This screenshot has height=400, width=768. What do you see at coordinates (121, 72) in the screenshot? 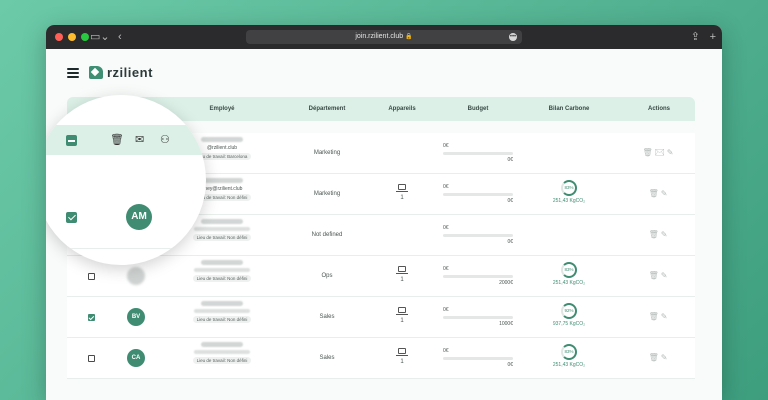
I see `app-logo: rzilient` at bounding box center [121, 72].